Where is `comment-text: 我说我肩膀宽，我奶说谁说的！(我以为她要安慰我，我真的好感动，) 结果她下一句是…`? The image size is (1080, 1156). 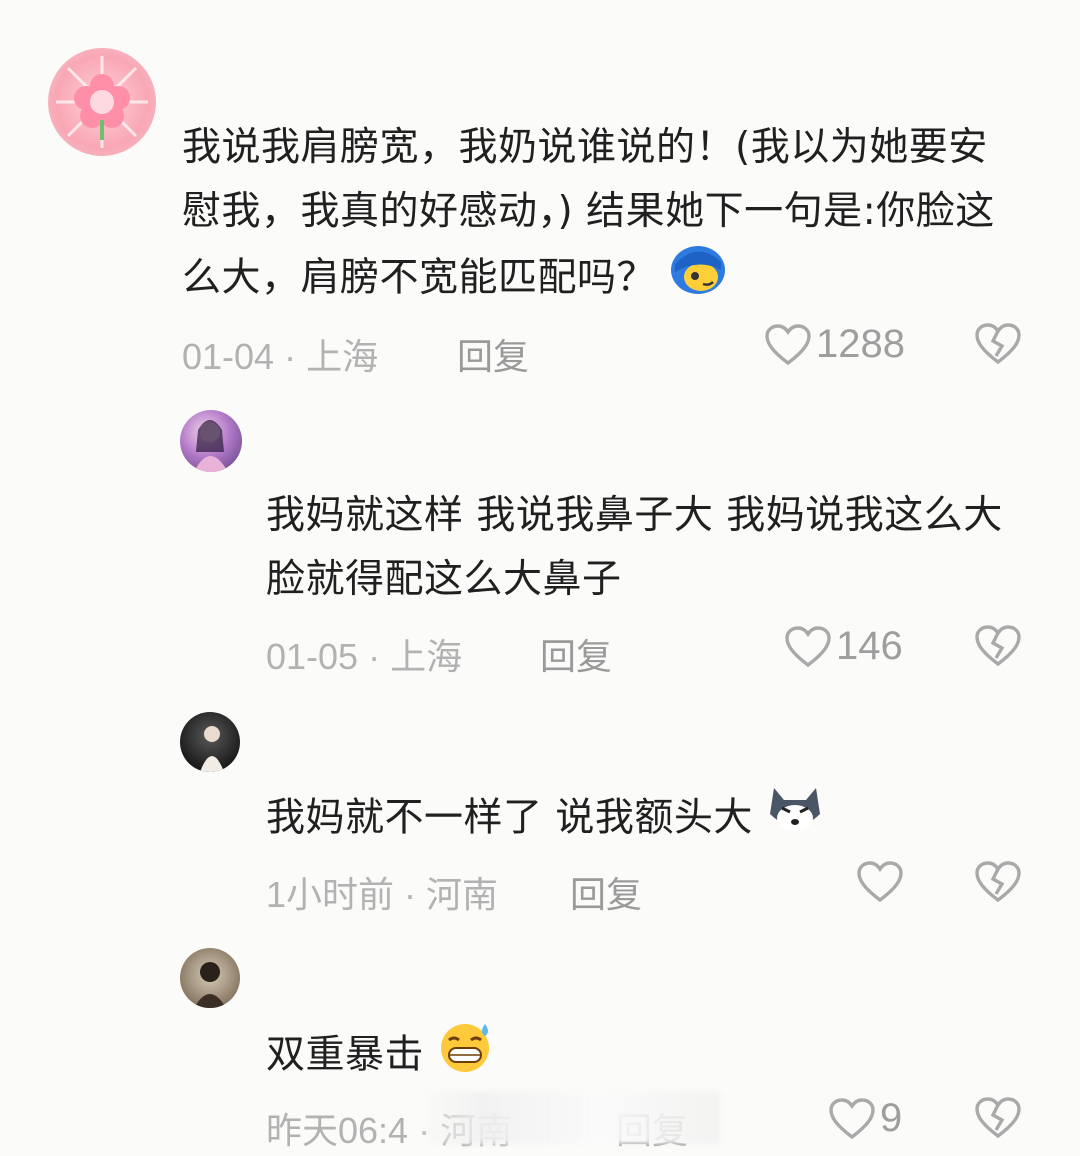 comment-text: 我说我肩膀宽，我奶说谁说的！(我以为她要安慰我，我真的好感动，) 结果她下一句是… is located at coordinates (602, 216).